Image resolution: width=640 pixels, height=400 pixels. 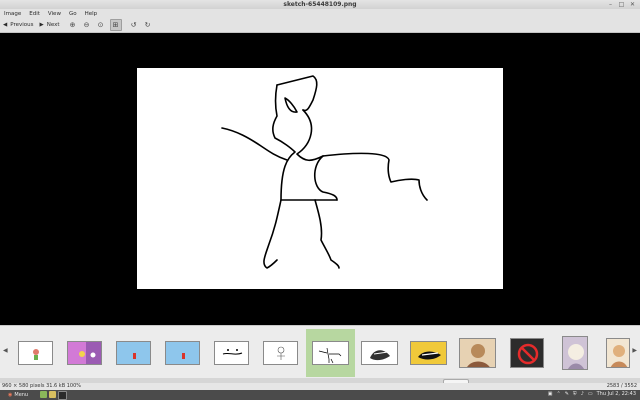 I want to click on window-list-icon: ▣, so click(x=550, y=394).